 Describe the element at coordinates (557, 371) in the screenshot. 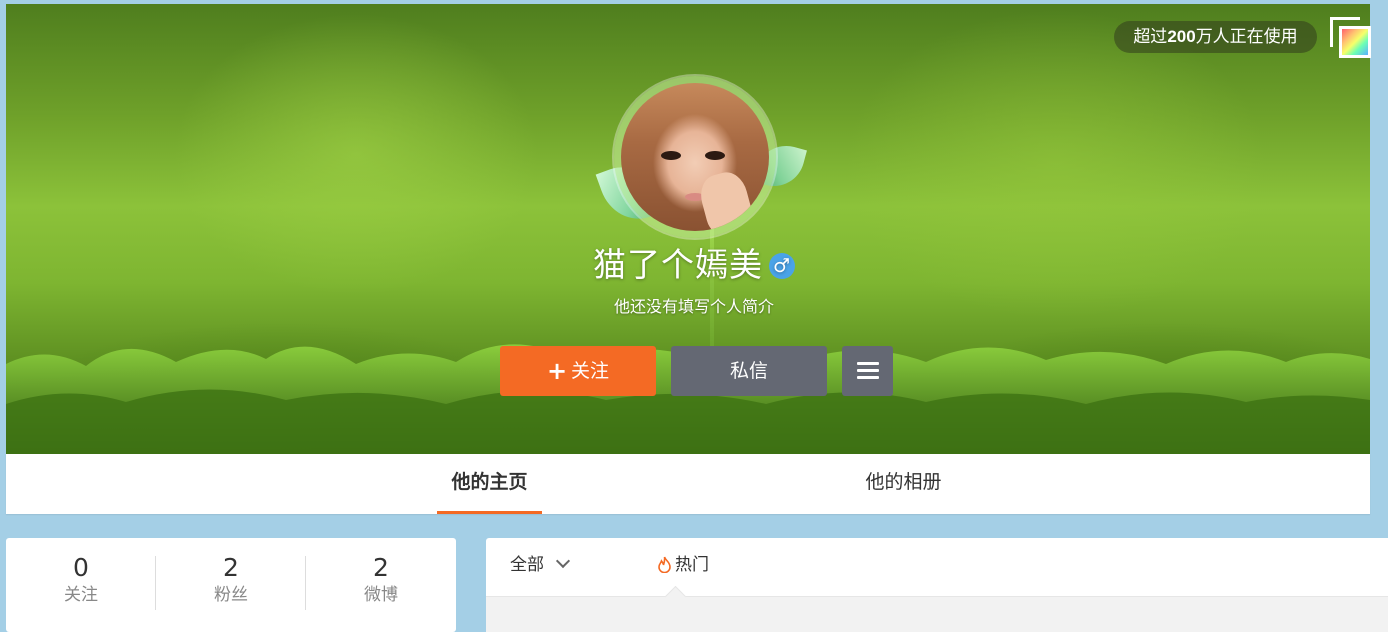

I see `plus-icon: +` at that location.